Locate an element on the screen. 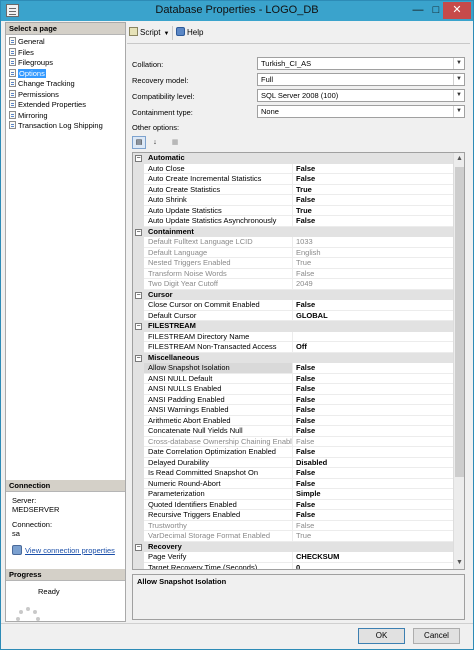 The width and height of the screenshot is (474, 650). page-item-transaction-log-shipping: Transaction Log Shipping is located at coordinates (56, 126).